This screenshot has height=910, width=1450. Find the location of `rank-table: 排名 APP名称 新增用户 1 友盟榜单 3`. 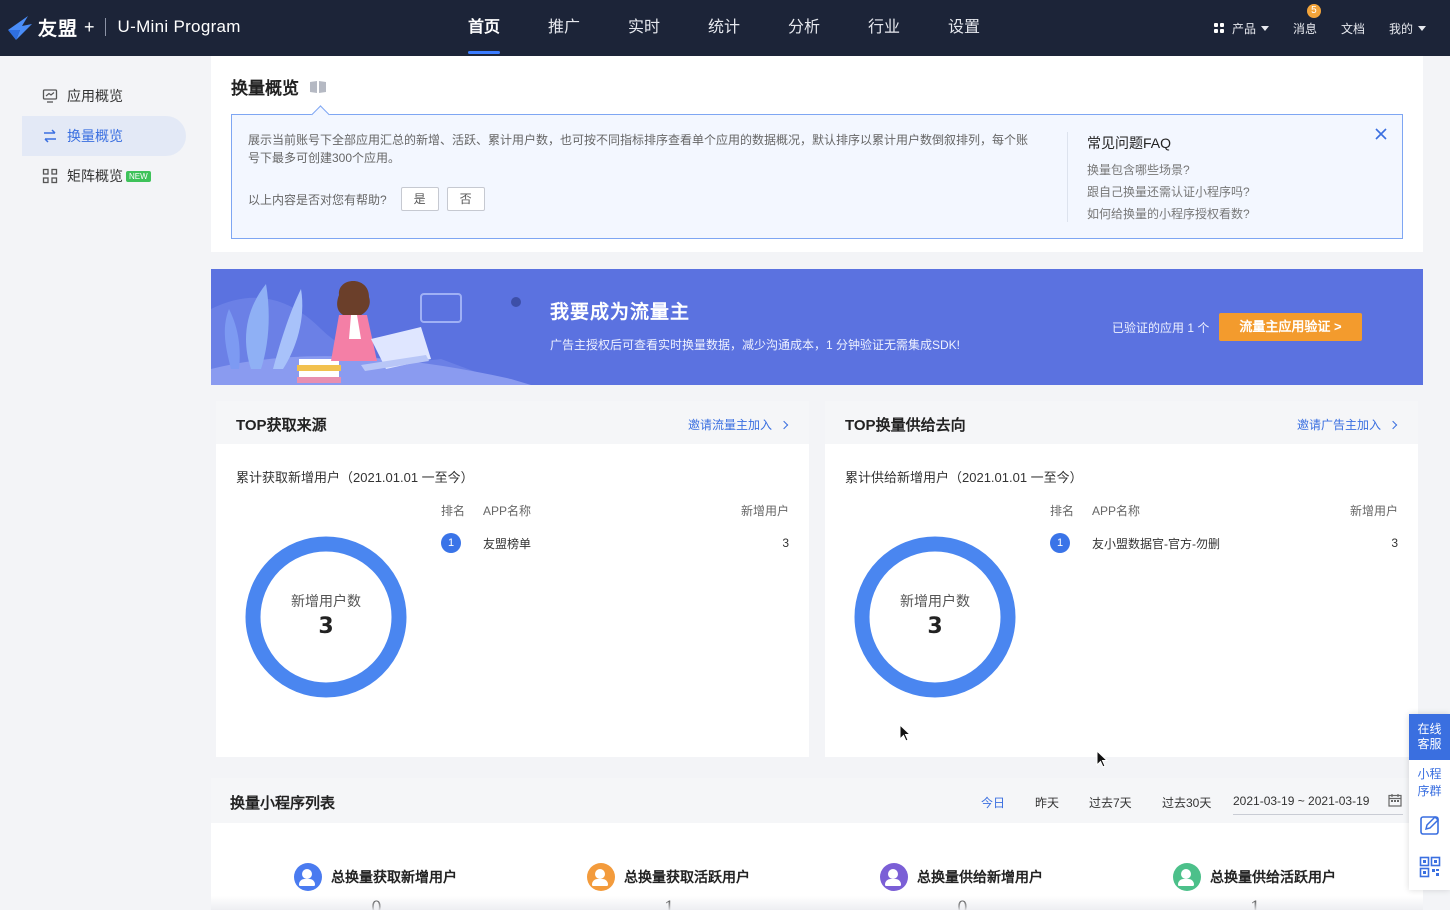

rank-table: 排名 APP名称 新增用户 1 友盟榜单 3 is located at coordinates (615, 530).